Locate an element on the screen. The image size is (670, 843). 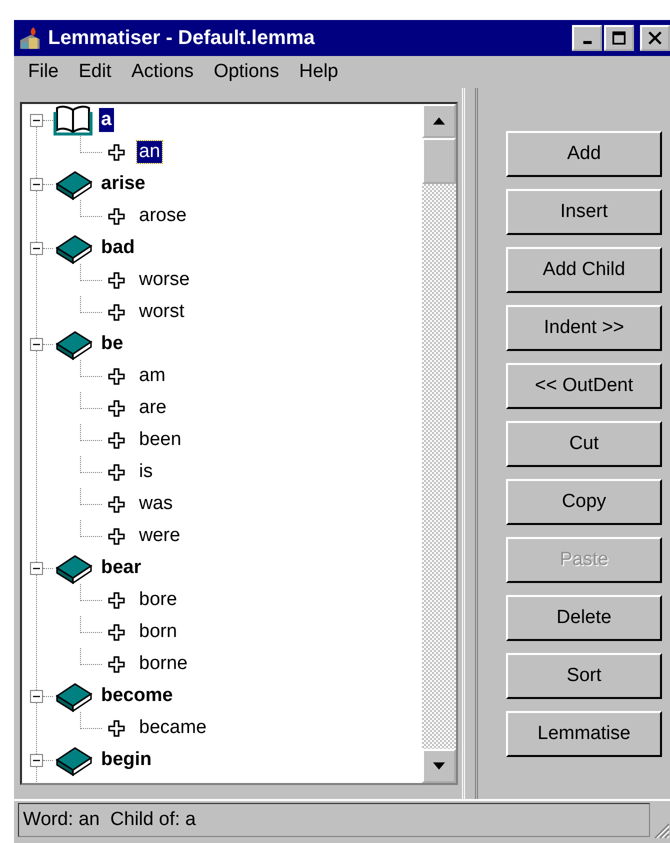
tree-item: become is located at coordinates (137, 696).